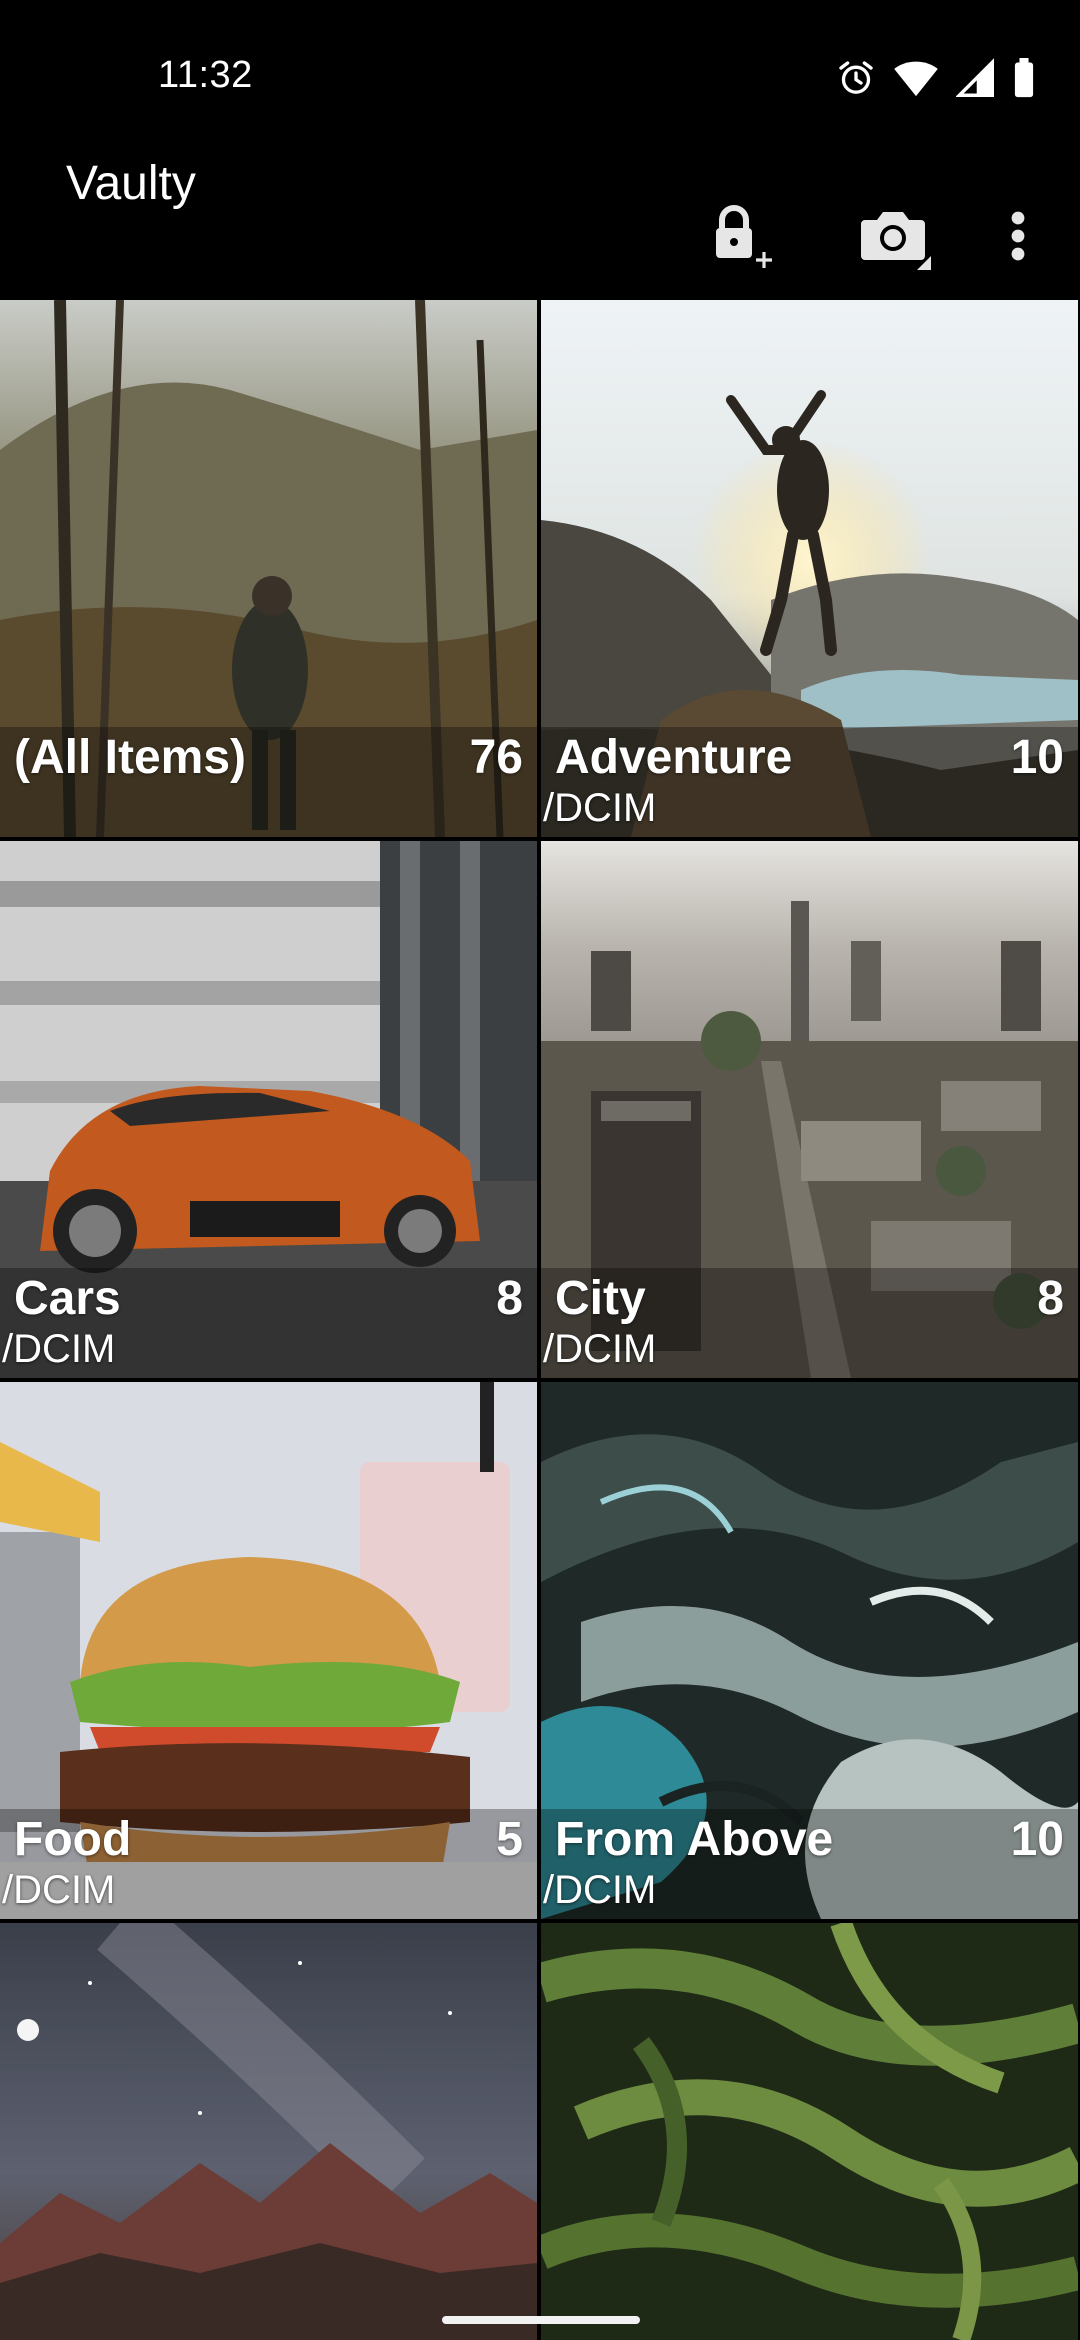 This screenshot has width=1080, height=2340. I want to click on status-bar: 11:32, so click(540, 75).